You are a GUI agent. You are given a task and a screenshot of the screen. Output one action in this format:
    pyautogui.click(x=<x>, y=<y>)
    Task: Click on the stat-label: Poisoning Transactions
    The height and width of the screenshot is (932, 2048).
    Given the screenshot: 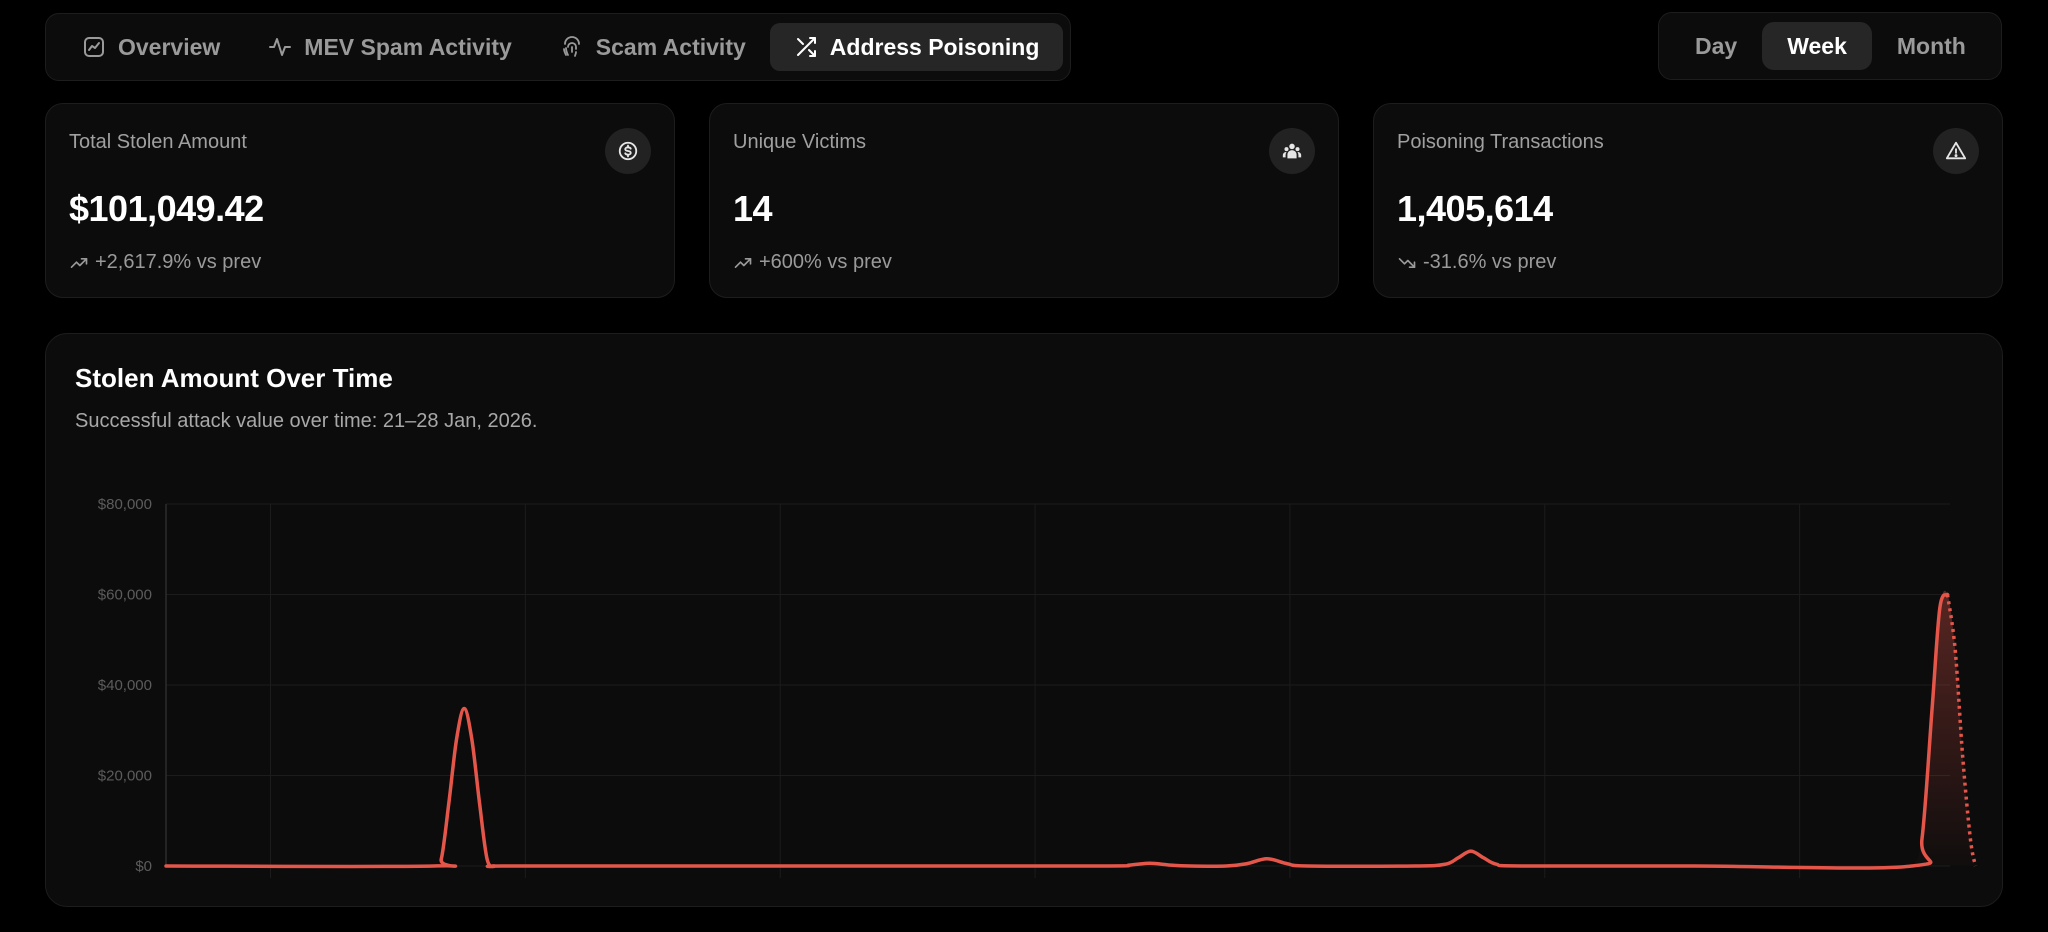 What is the action you would take?
    pyautogui.click(x=1500, y=142)
    